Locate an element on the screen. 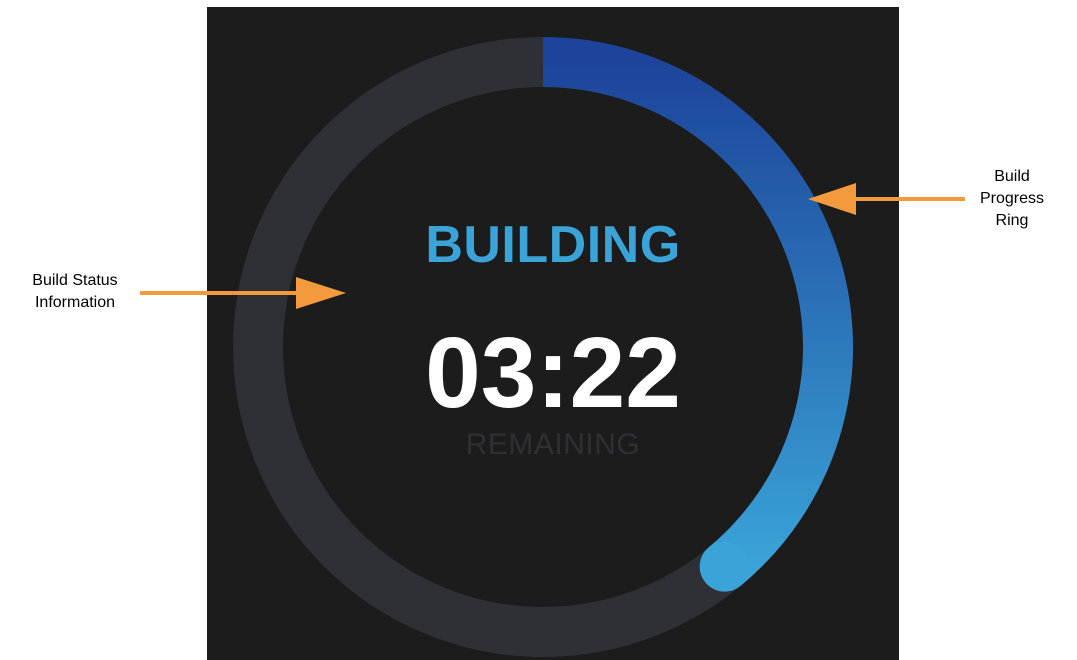 This screenshot has width=1077, height=660. progress-ring-end-cap is located at coordinates (724, 566).